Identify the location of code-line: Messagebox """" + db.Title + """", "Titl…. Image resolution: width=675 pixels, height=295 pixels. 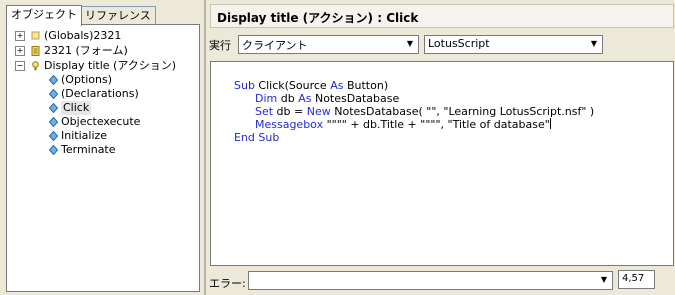
(392, 118).